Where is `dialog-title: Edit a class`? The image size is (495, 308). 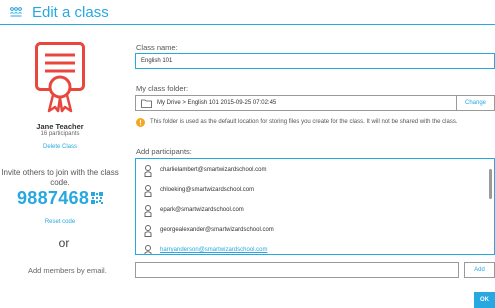 dialog-title: Edit a class is located at coordinates (70, 12).